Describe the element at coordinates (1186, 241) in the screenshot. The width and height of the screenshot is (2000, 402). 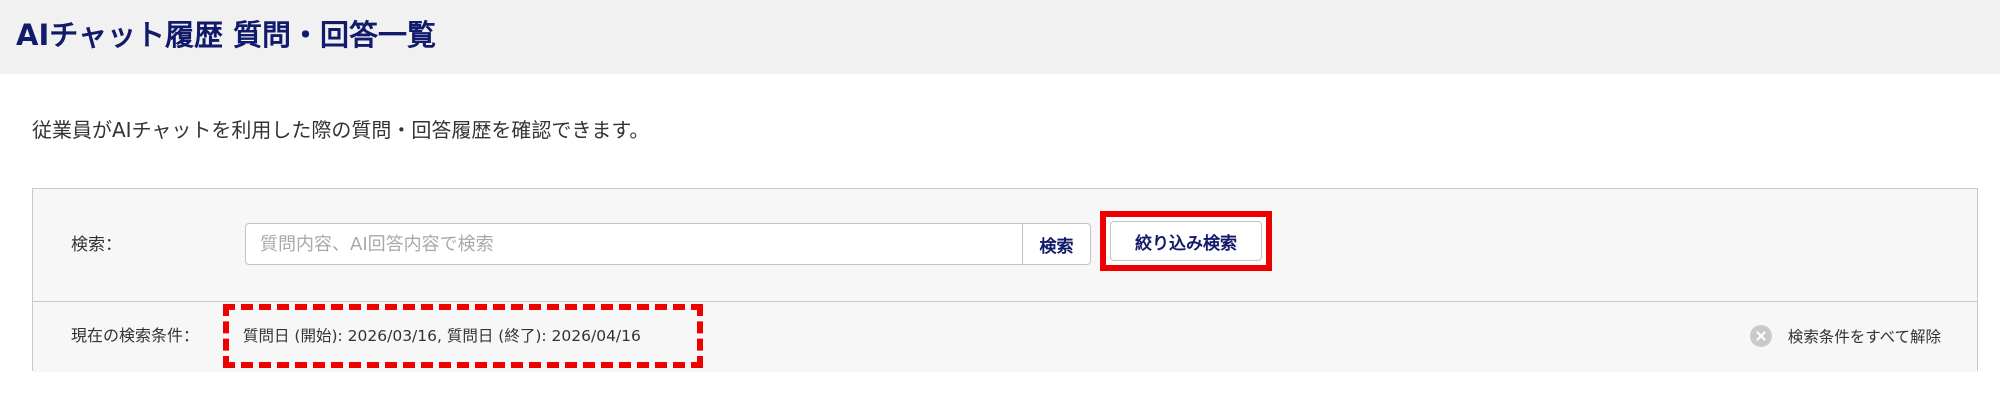
I see `filter-search-button: 絞り込み検索` at that location.